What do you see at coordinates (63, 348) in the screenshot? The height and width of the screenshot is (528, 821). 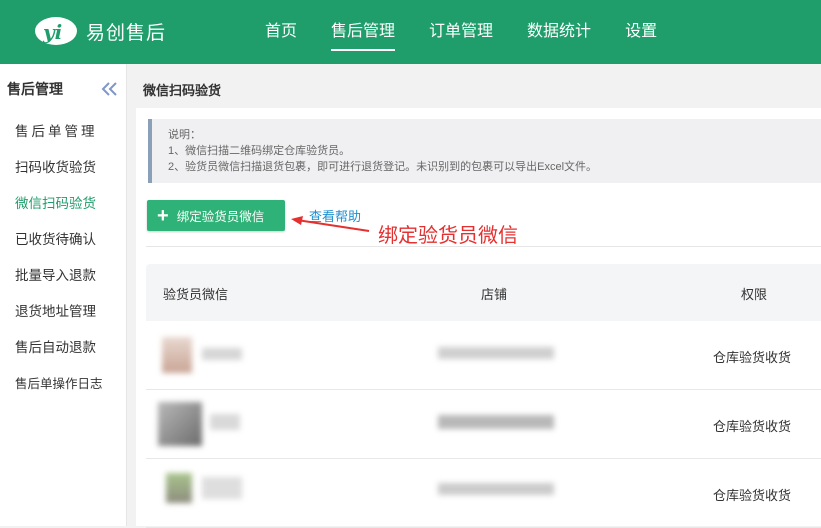 I see `sidebar-item-auto-refund: 售后自动退款` at bounding box center [63, 348].